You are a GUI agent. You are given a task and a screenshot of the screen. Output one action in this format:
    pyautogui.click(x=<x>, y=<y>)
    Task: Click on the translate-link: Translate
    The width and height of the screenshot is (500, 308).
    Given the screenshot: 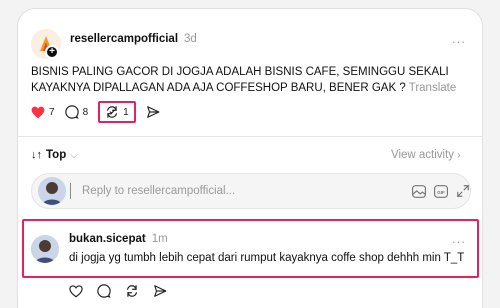 What is the action you would take?
    pyautogui.click(x=433, y=88)
    